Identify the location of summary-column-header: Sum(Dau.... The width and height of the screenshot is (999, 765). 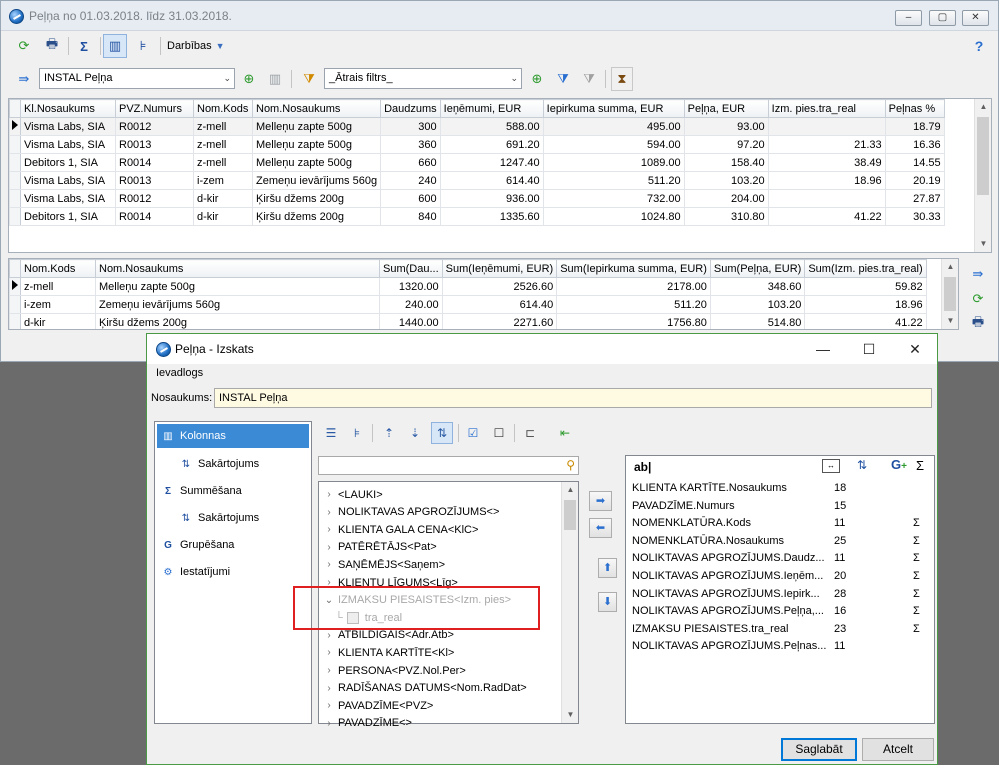
(411, 268).